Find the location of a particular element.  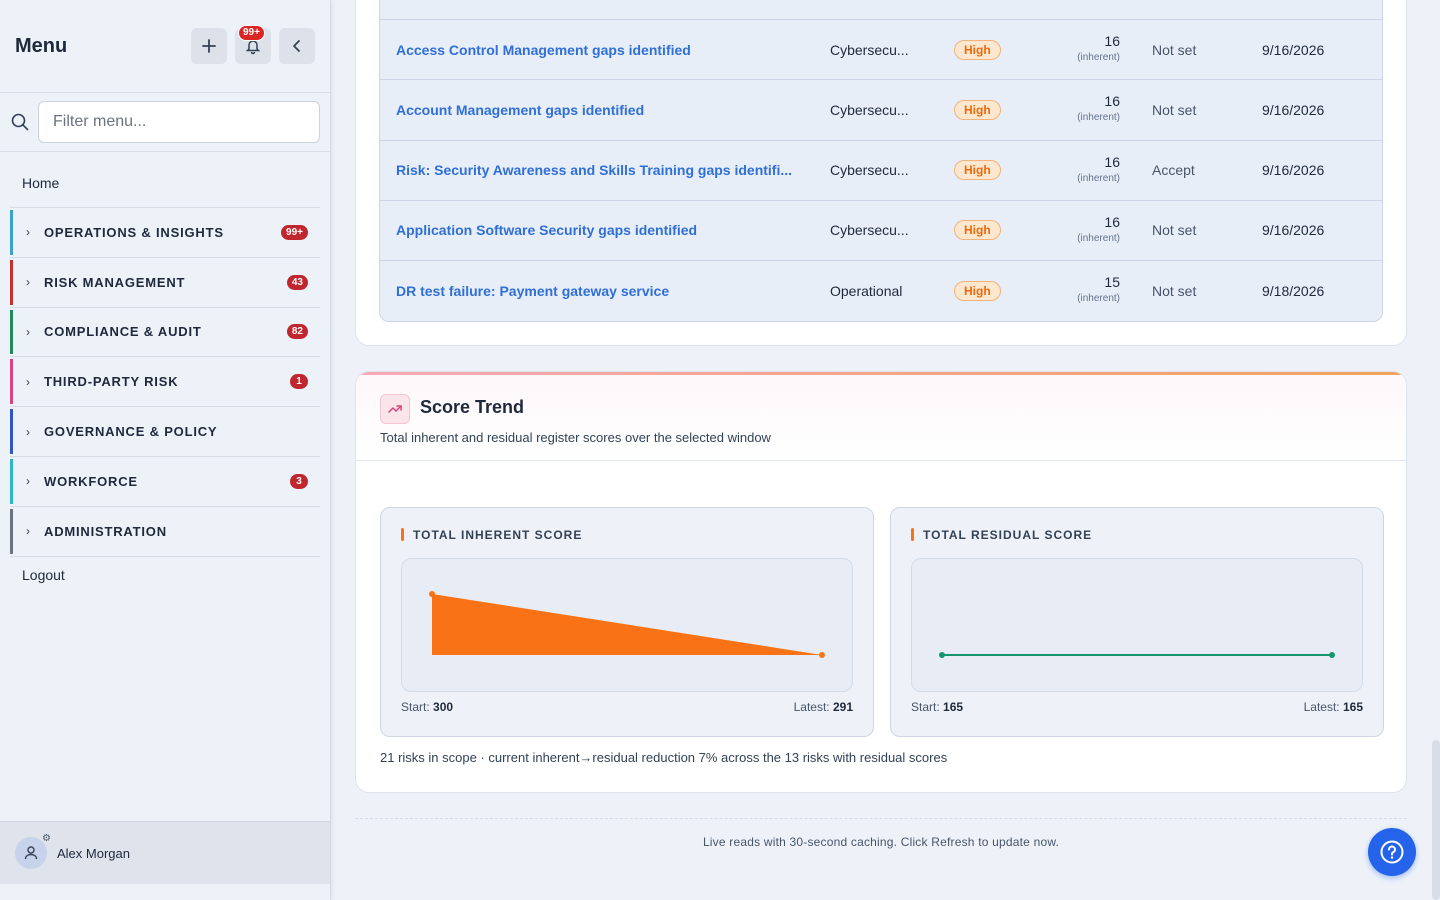

nav-home: Home is located at coordinates (165, 179).